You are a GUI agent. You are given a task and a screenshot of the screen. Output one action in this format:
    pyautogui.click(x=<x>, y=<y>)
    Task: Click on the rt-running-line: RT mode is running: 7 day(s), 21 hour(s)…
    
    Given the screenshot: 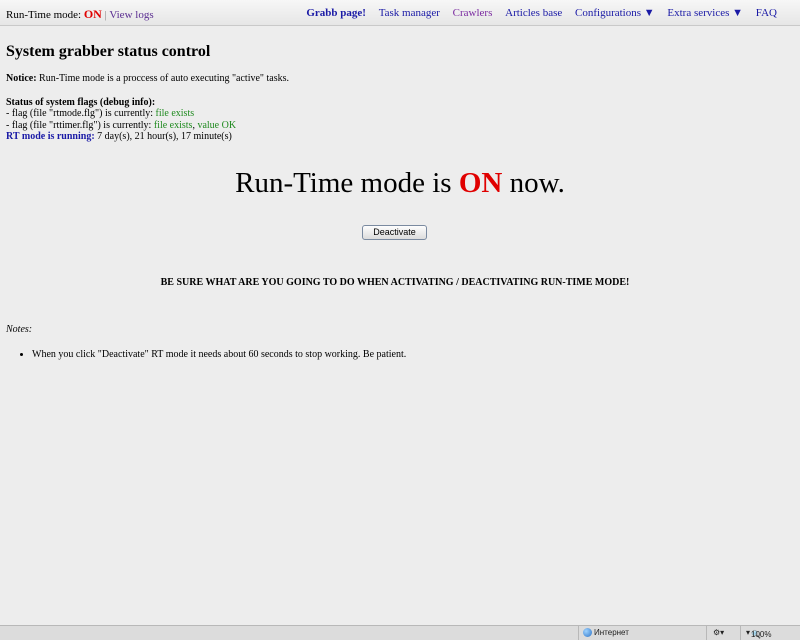 What is the action you would take?
    pyautogui.click(x=401, y=137)
    